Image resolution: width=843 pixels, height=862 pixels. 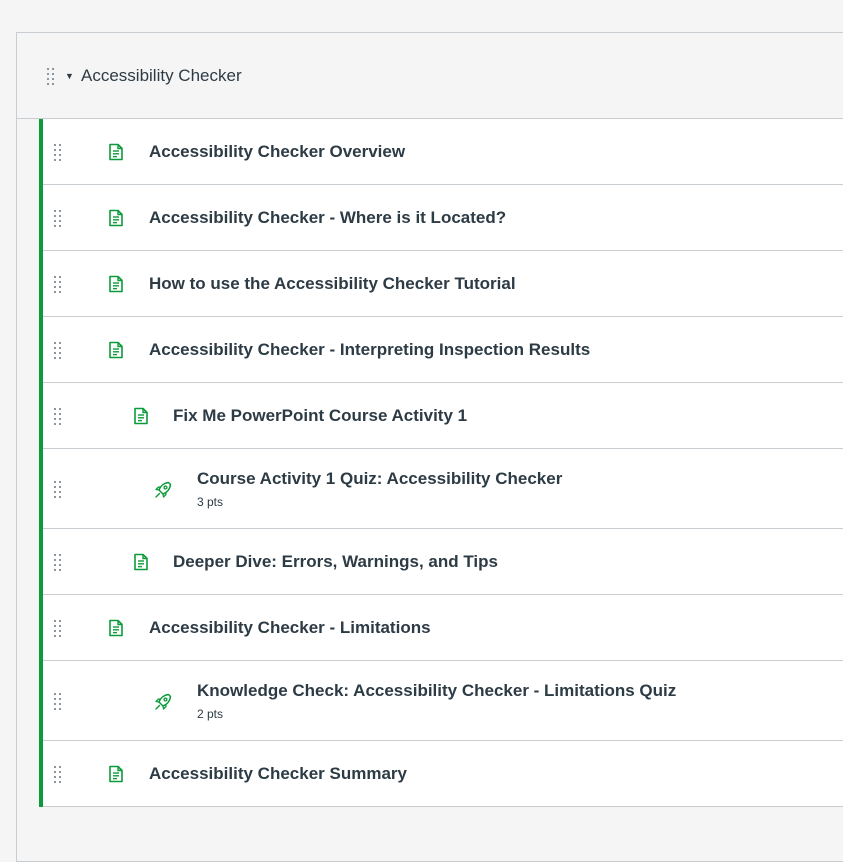 I want to click on module-item-row: Accessibility Checker - Limitations, so click(x=443, y=628).